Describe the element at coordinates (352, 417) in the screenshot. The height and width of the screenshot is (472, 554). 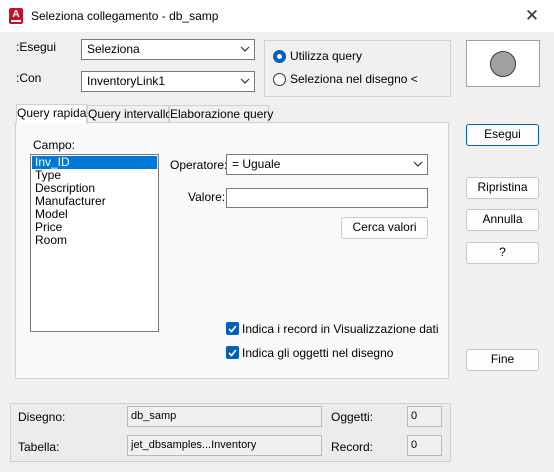
I see `oggetti-label: Oggetti:` at that location.